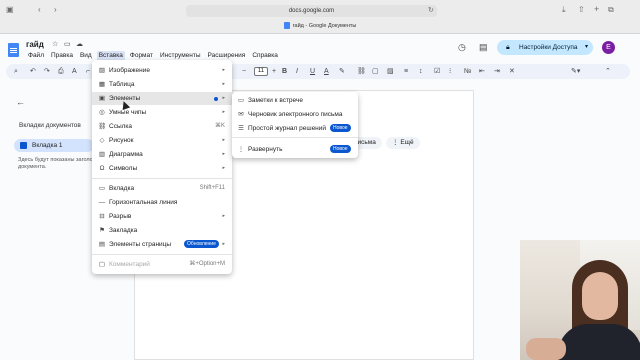 The height and width of the screenshot is (360, 640). Describe the element at coordinates (581, 10) in the screenshot. I see `share-icon: ⇧` at that location.